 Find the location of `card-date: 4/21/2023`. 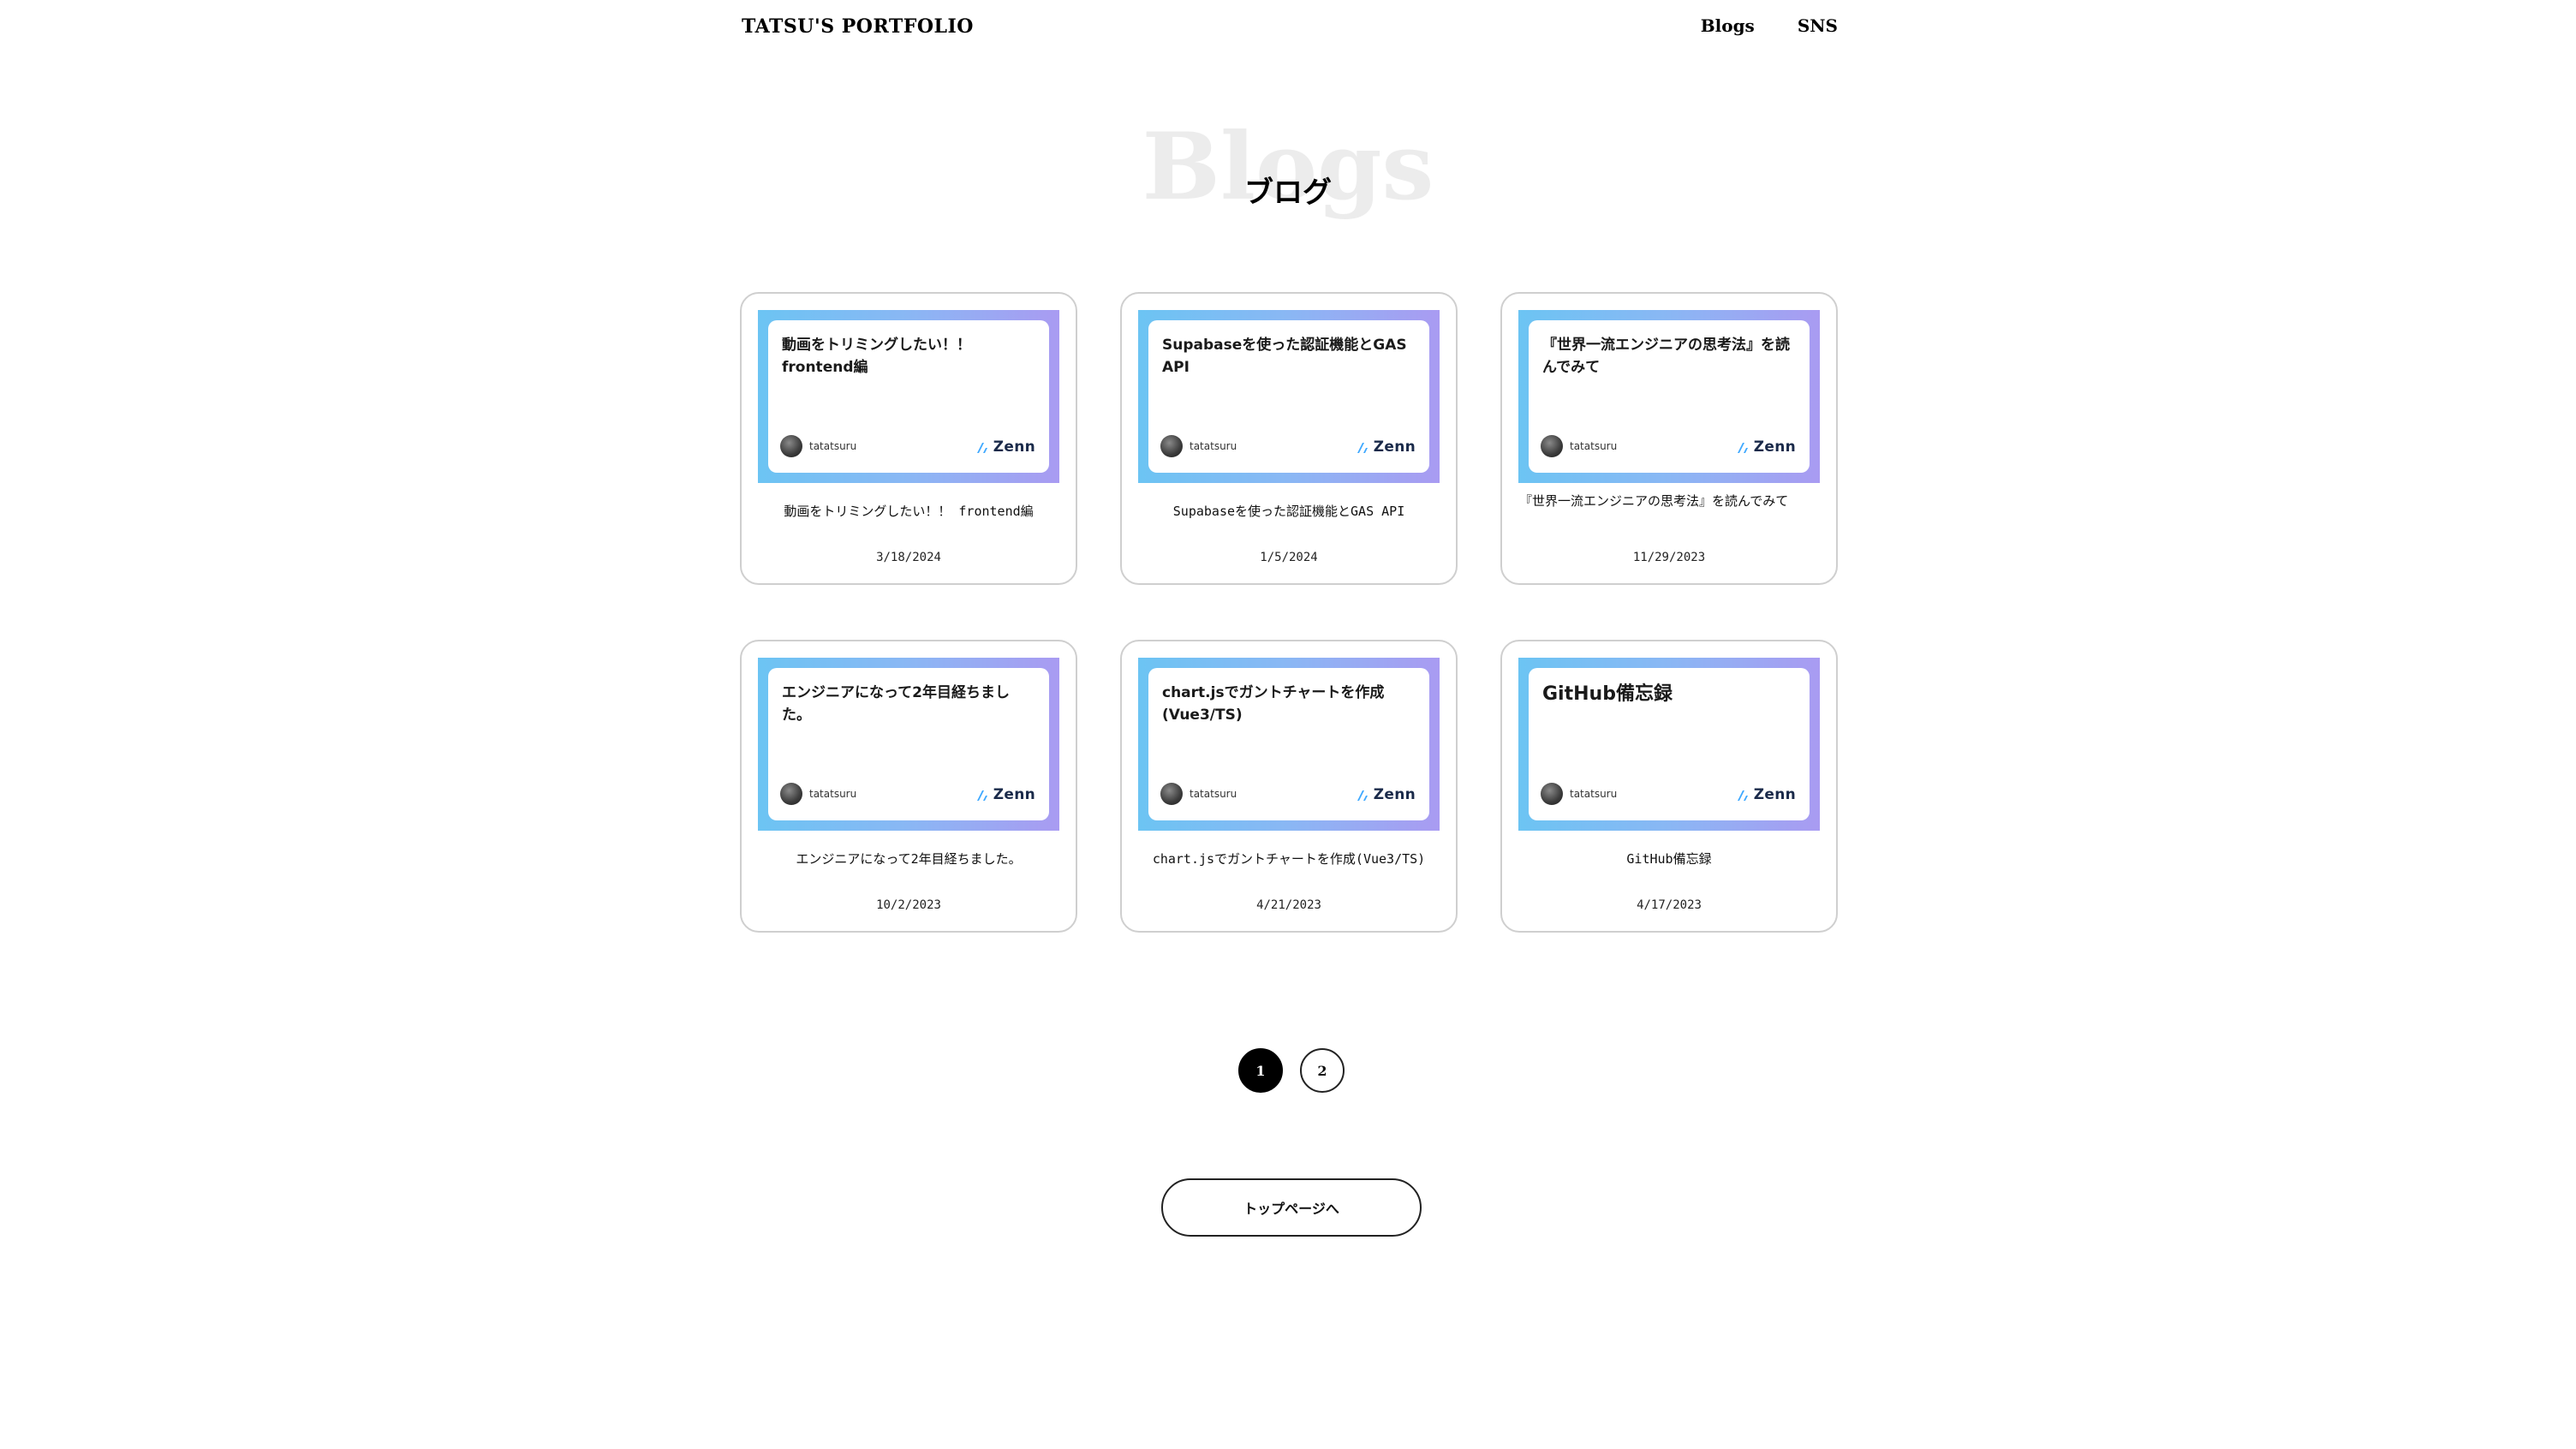

card-date: 4/21/2023 is located at coordinates (1288, 905).